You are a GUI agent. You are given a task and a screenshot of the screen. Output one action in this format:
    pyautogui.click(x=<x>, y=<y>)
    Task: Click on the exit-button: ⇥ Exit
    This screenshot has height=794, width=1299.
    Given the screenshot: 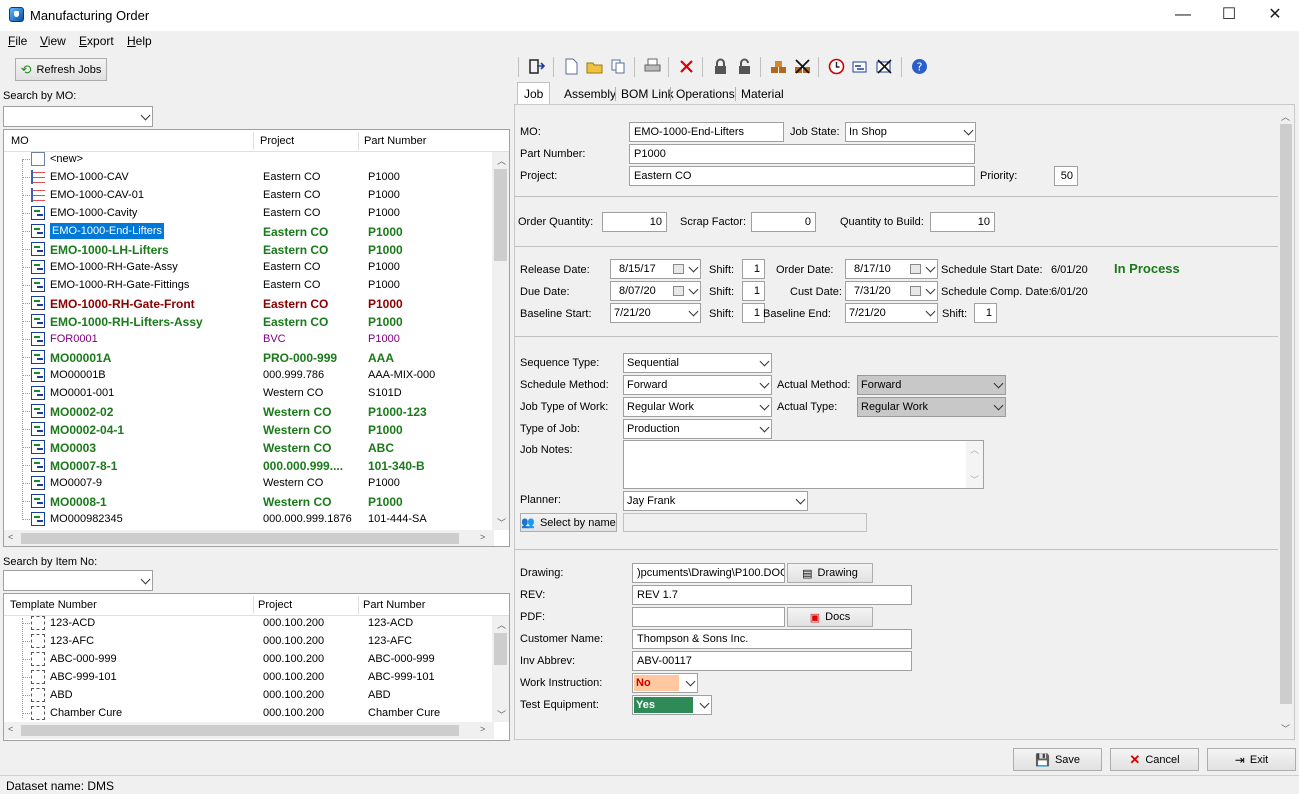 What is the action you would take?
    pyautogui.click(x=1251, y=759)
    